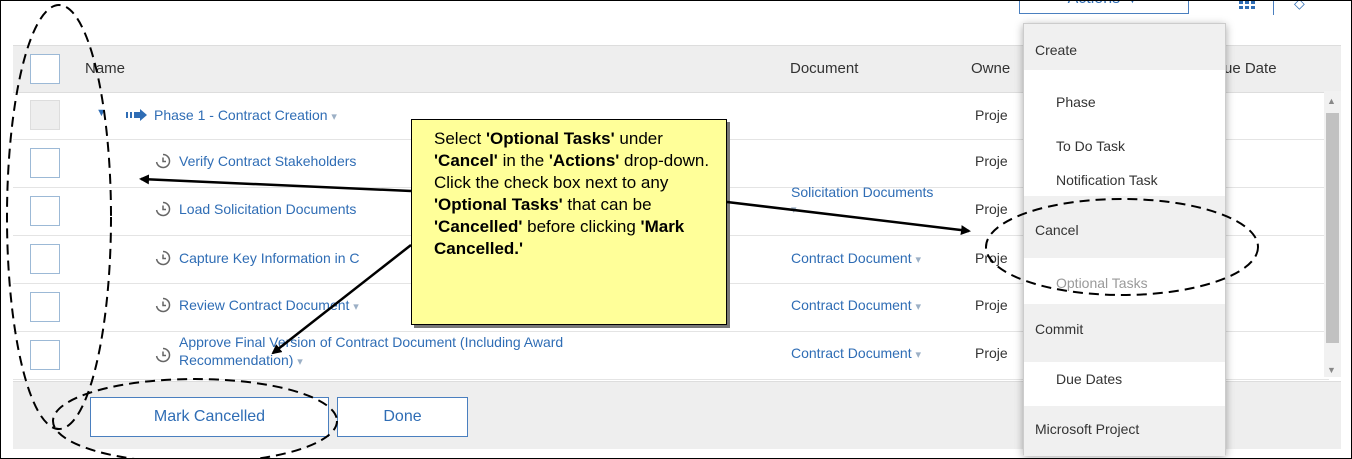 Image resolution: width=1352 pixels, height=459 pixels. I want to click on column-header-owner: Owne, so click(990, 68).